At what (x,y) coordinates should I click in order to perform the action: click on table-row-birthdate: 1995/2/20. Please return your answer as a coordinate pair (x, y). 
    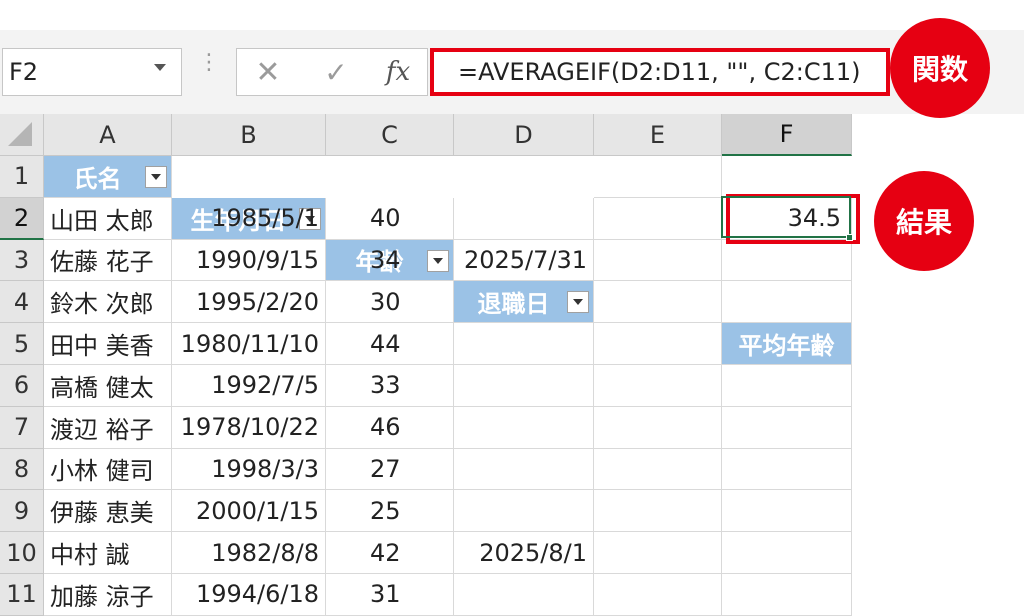
    Looking at the image, I should click on (249, 302).